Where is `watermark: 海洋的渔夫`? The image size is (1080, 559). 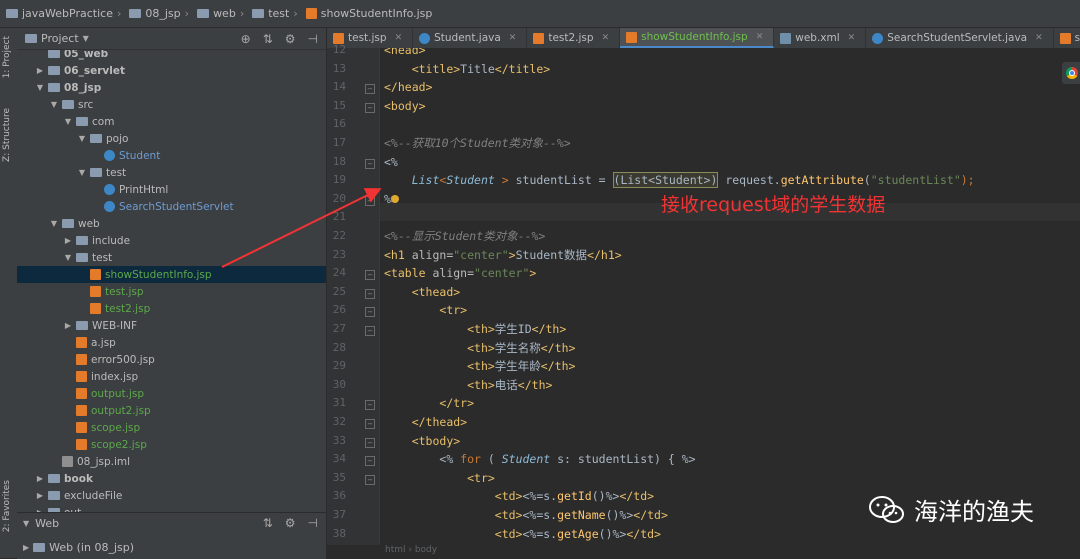
watermark: 海洋的渔夫 is located at coordinates (951, 509).